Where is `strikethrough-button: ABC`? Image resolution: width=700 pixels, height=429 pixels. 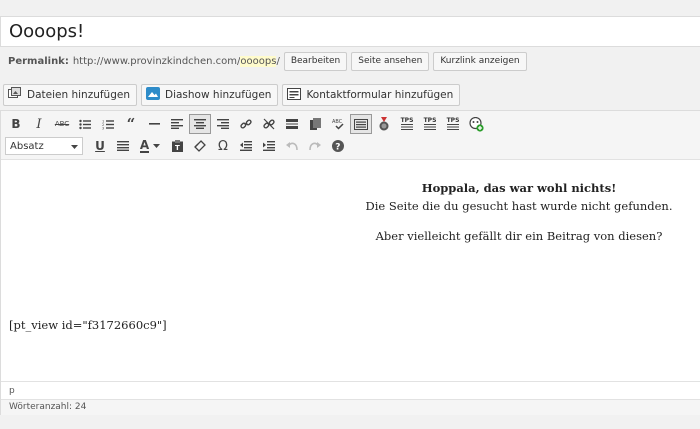
strikethrough-button: ABC is located at coordinates (62, 124).